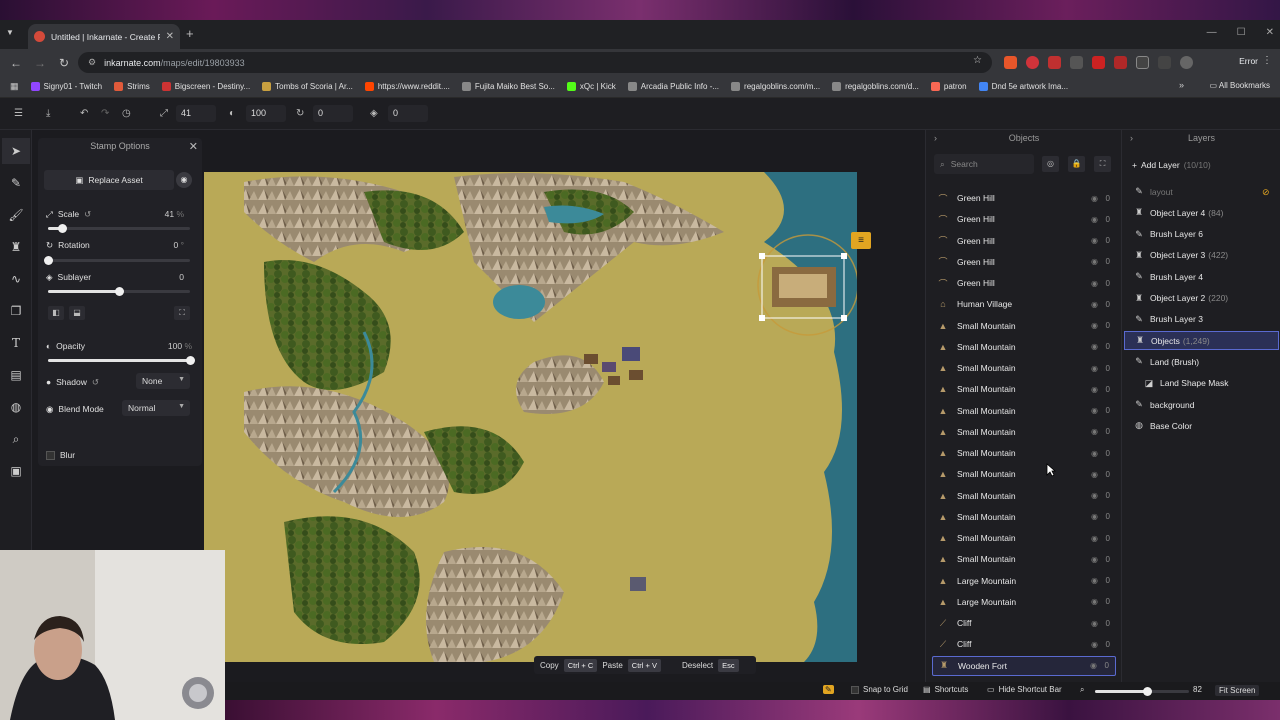 This screenshot has height=720, width=1280. Describe the element at coordinates (64, 63) in the screenshot. I see `reload-icon: ↻` at that location.